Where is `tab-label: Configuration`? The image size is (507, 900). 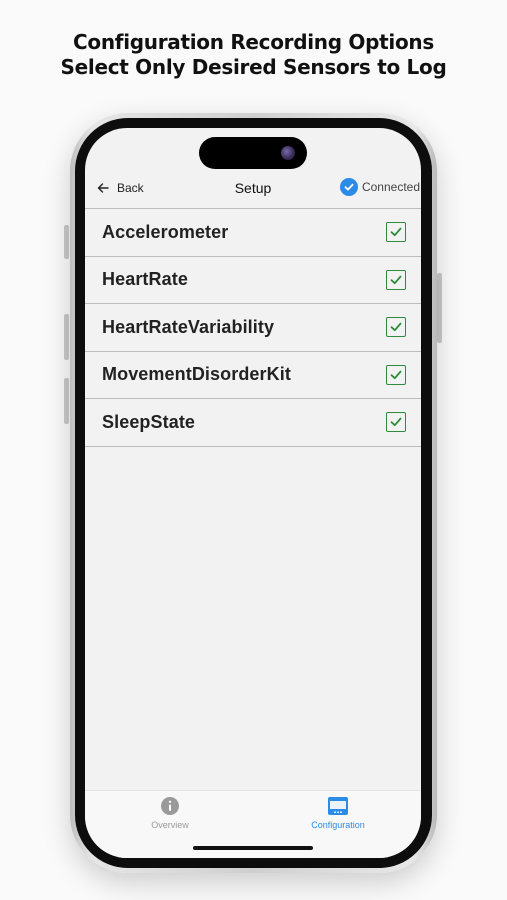 tab-label: Configuration is located at coordinates (338, 825).